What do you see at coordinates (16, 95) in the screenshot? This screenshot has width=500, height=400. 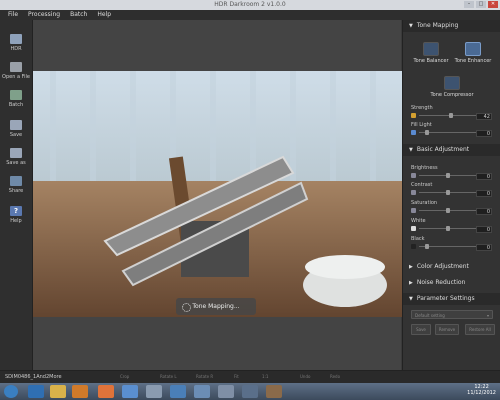 I see `batch-icon` at bounding box center [16, 95].